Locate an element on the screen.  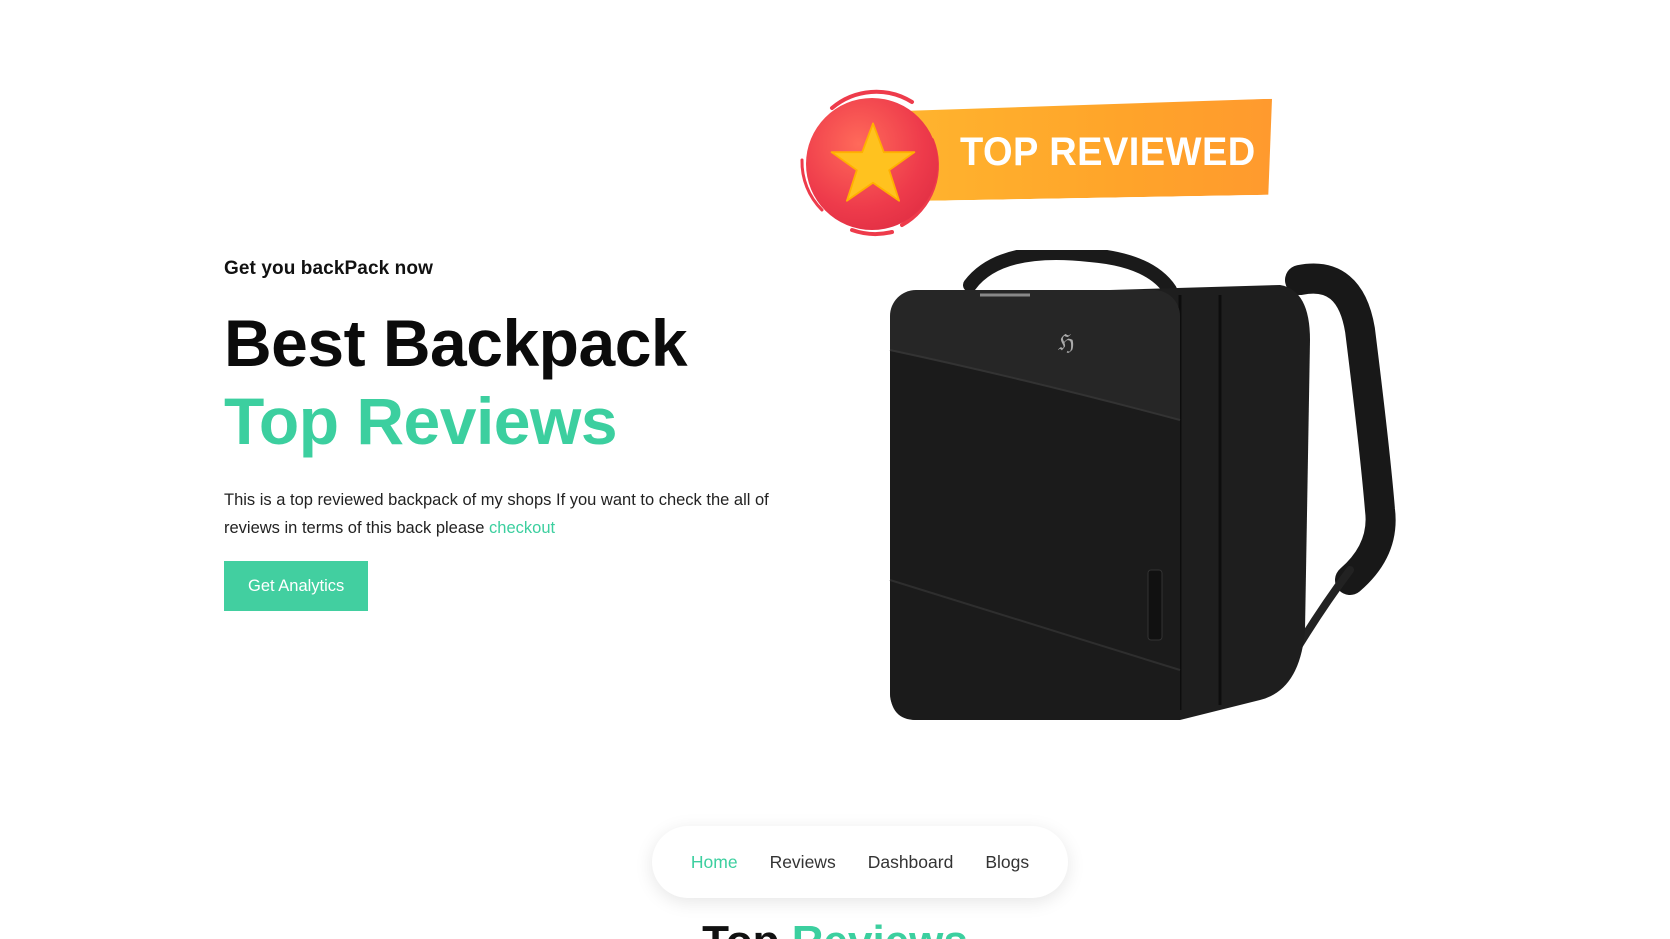
main-nav: Home Reviews Dashboard Blogs is located at coordinates (860, 862).